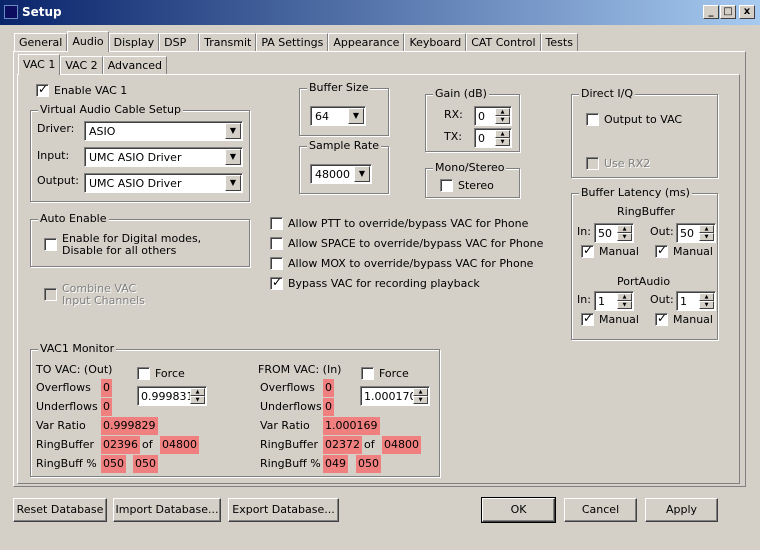  Describe the element at coordinates (600, 510) in the screenshot. I see `cancel-button: Cancel` at that location.